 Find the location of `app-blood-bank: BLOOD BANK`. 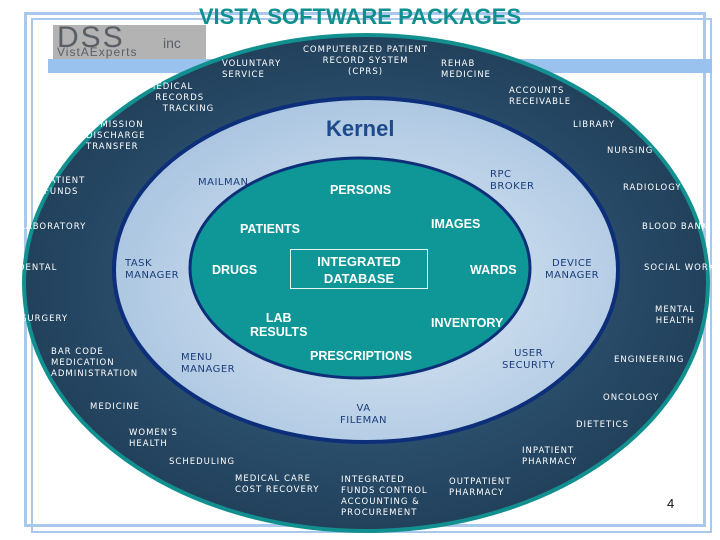

app-blood-bank: BLOOD BANK is located at coordinates (675, 227).